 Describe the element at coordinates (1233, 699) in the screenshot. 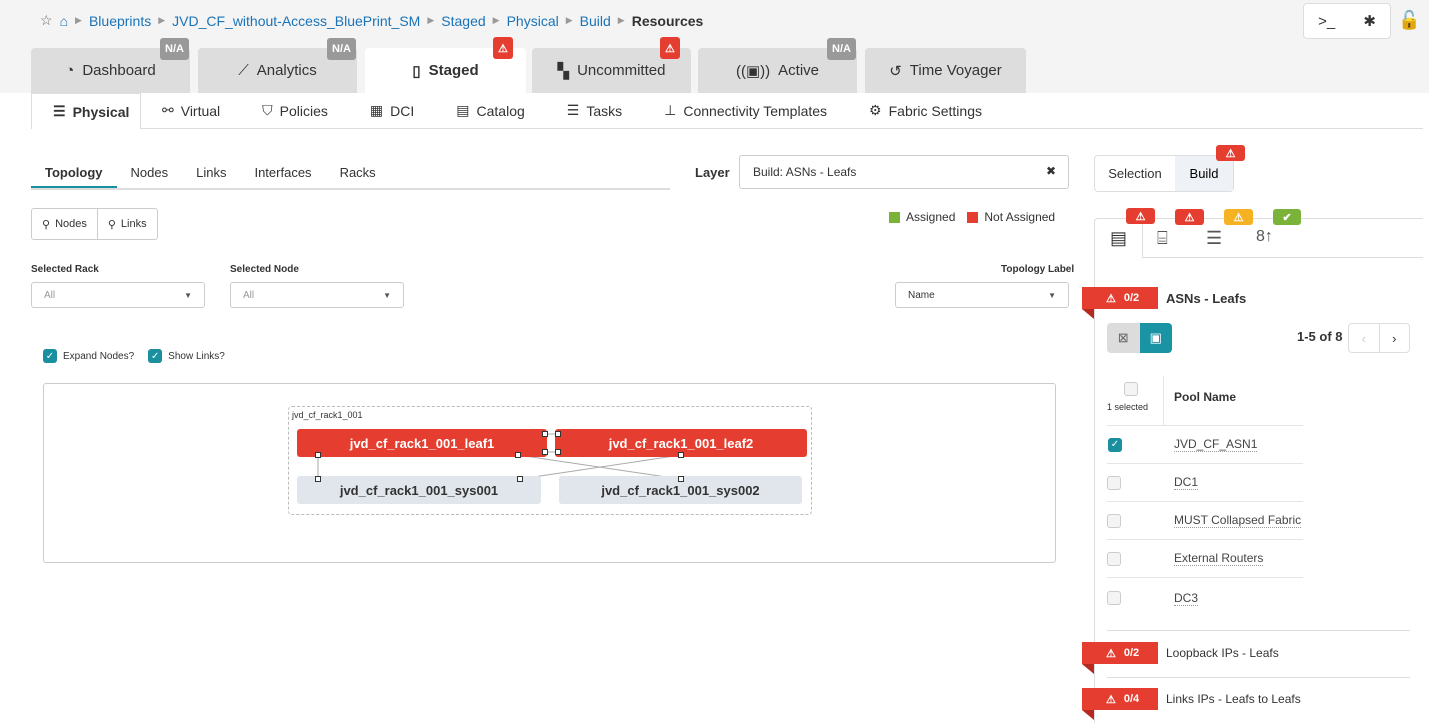

I see `section-title: Links IPs - Leafs to Leafs` at that location.